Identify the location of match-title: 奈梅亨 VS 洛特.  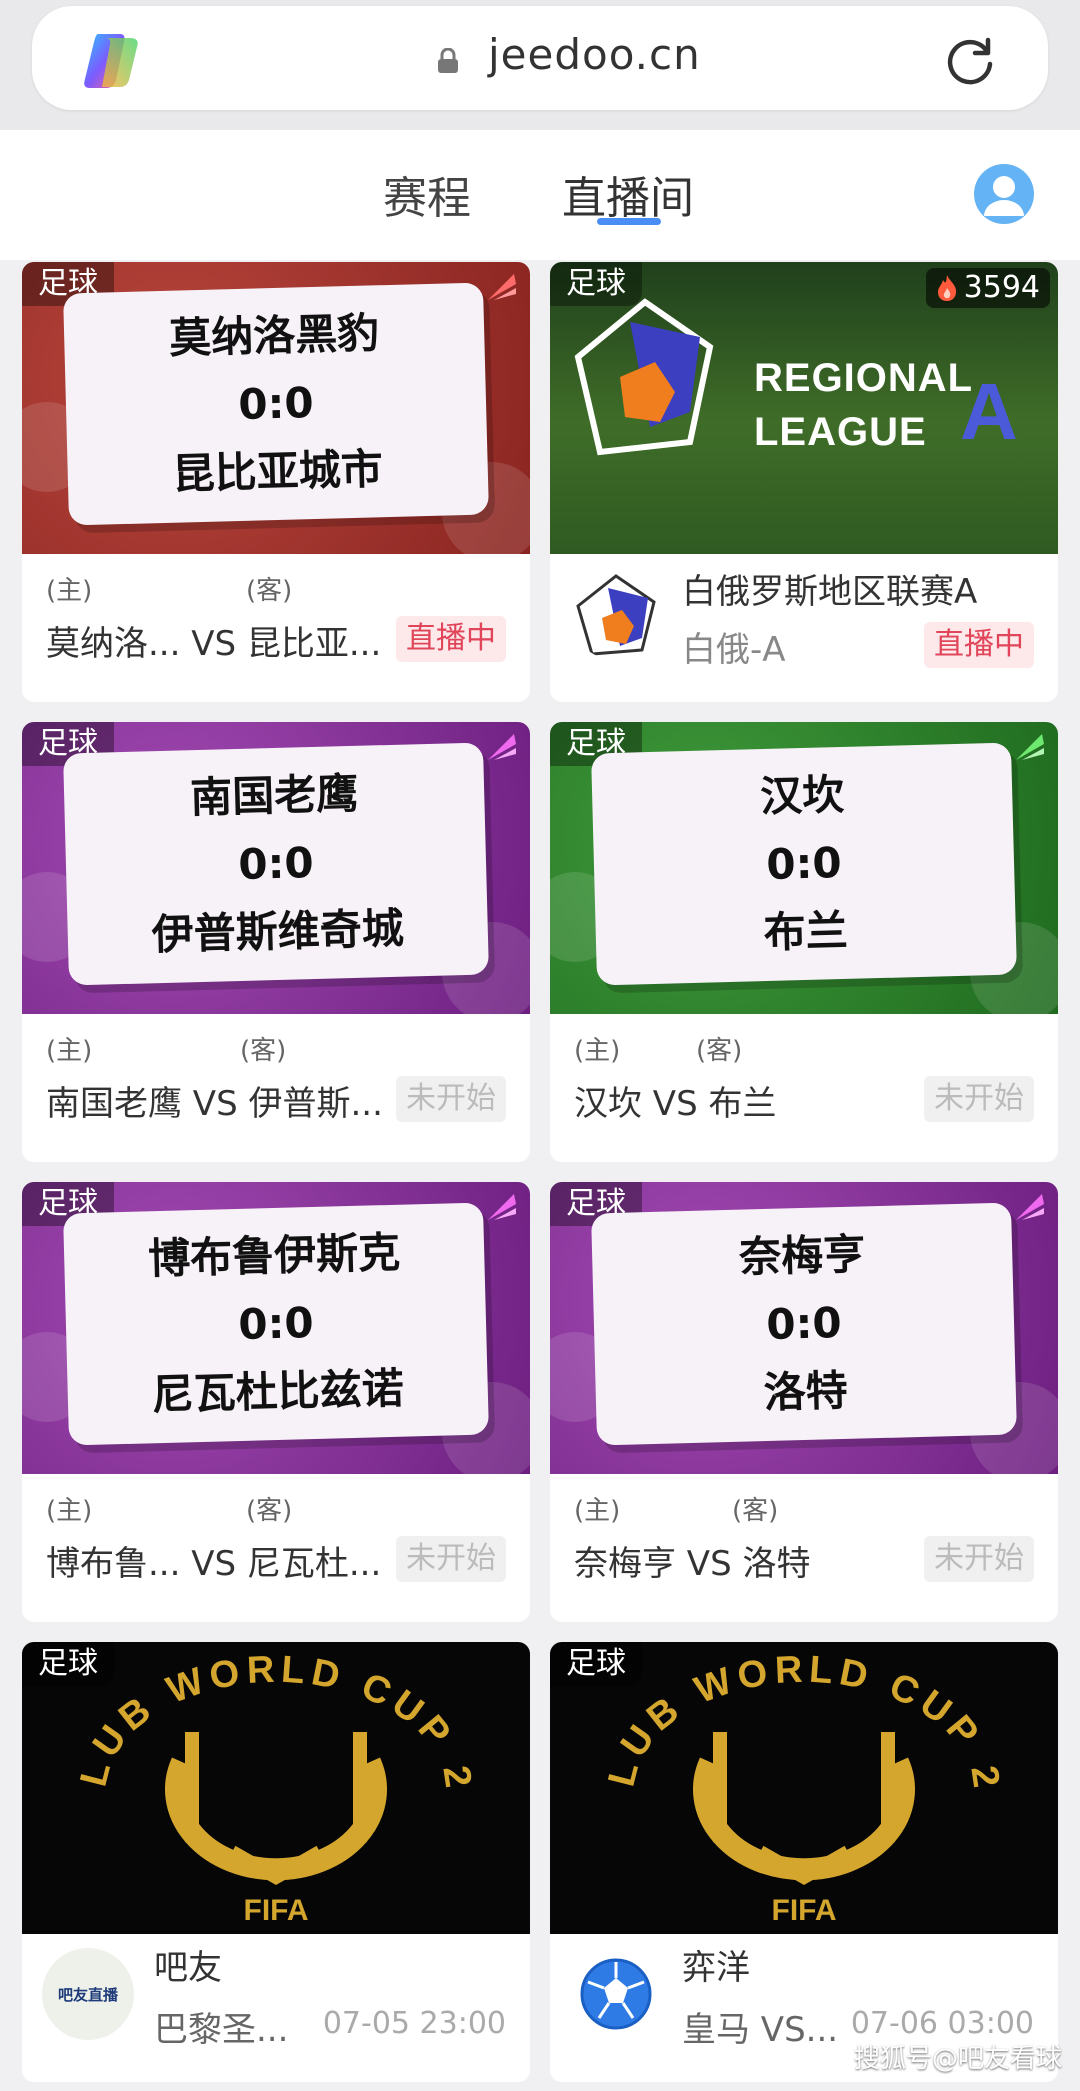
(692, 1564).